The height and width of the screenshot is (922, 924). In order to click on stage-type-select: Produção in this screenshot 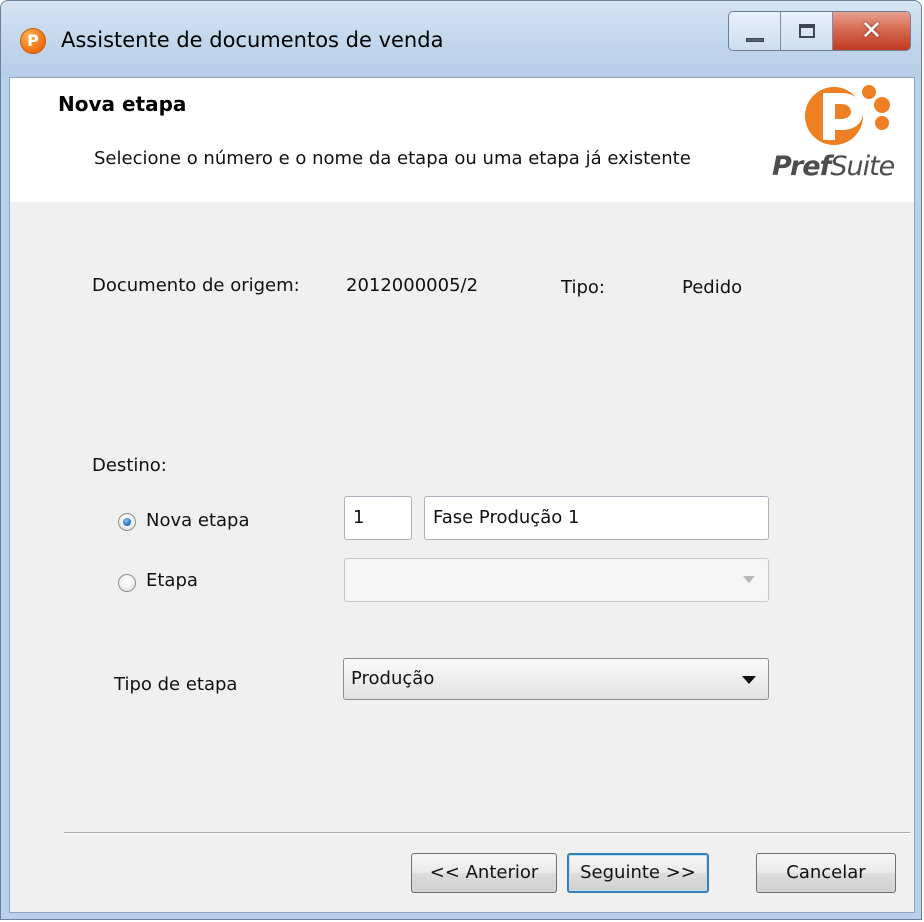, I will do `click(556, 679)`.